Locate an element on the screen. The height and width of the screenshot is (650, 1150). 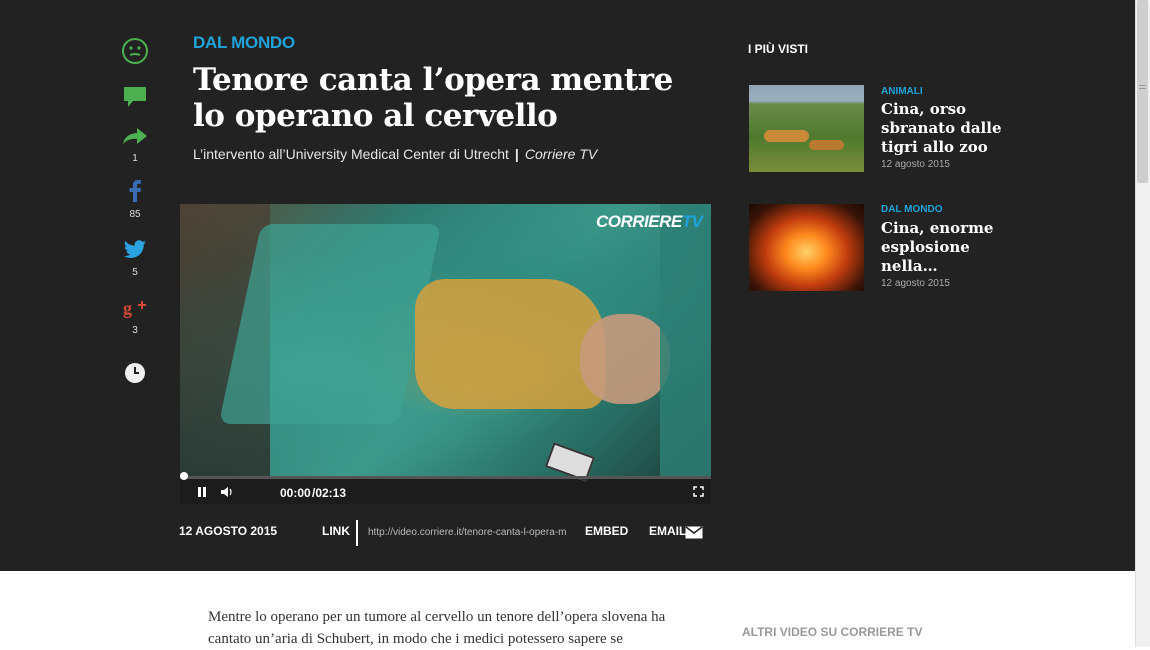
volume-icon is located at coordinates (227, 492).